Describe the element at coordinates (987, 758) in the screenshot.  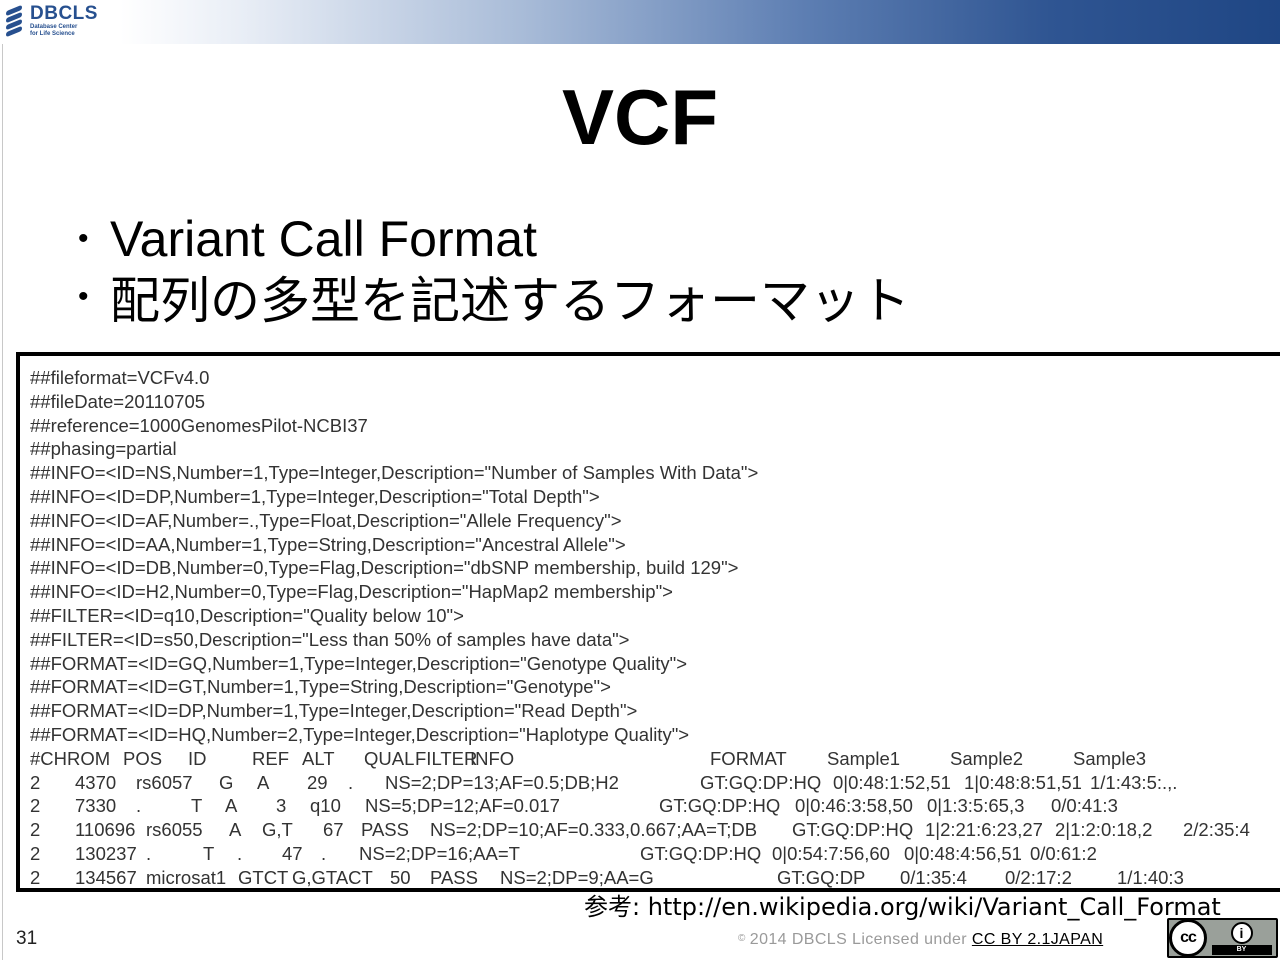
I see `vcf-cell-sample2: Sample2` at that location.